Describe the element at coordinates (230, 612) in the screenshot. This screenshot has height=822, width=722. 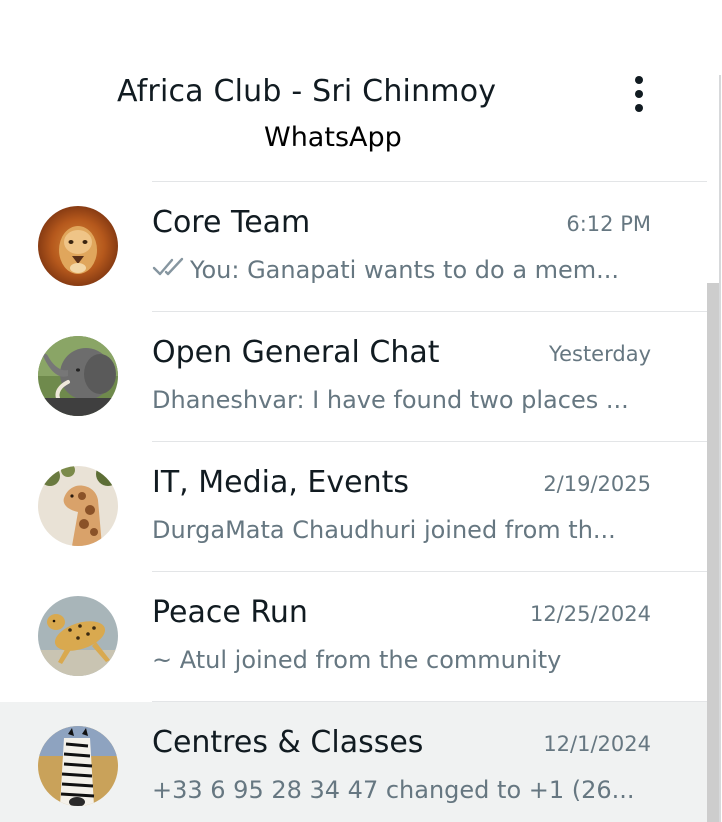
I see `chat-name: Peace Run` at that location.